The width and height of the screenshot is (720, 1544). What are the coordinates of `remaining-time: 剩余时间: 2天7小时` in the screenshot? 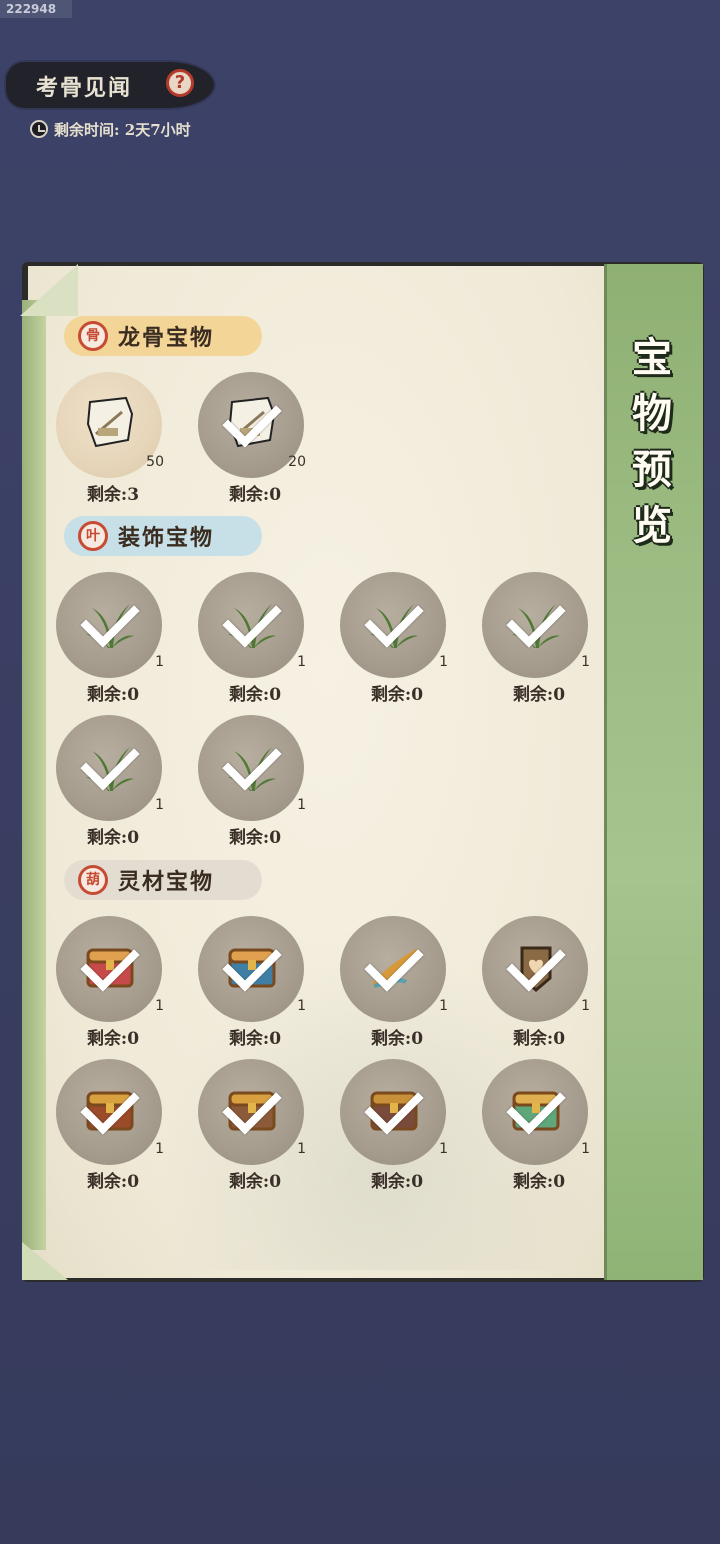 It's located at (110, 129).